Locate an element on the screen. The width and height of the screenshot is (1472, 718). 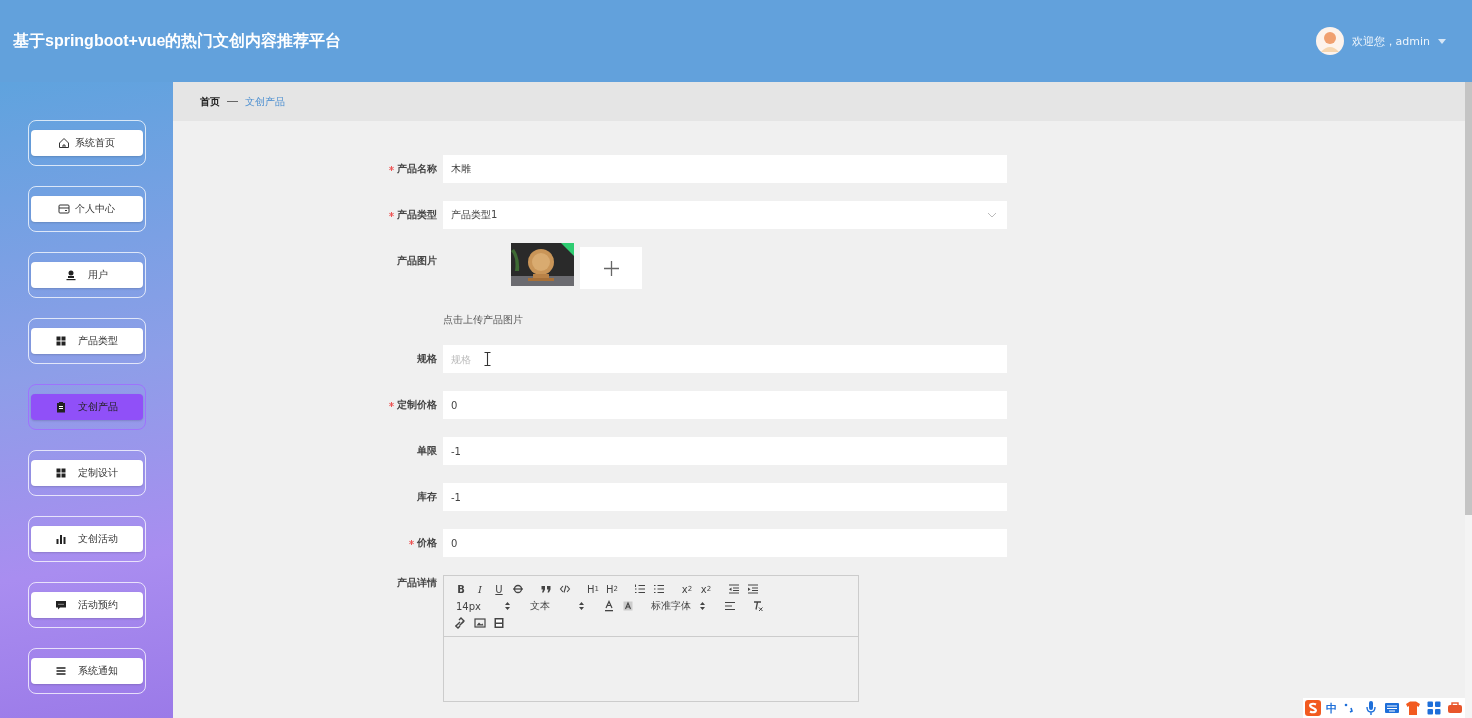
highlight-icon is located at coordinates (628, 606).